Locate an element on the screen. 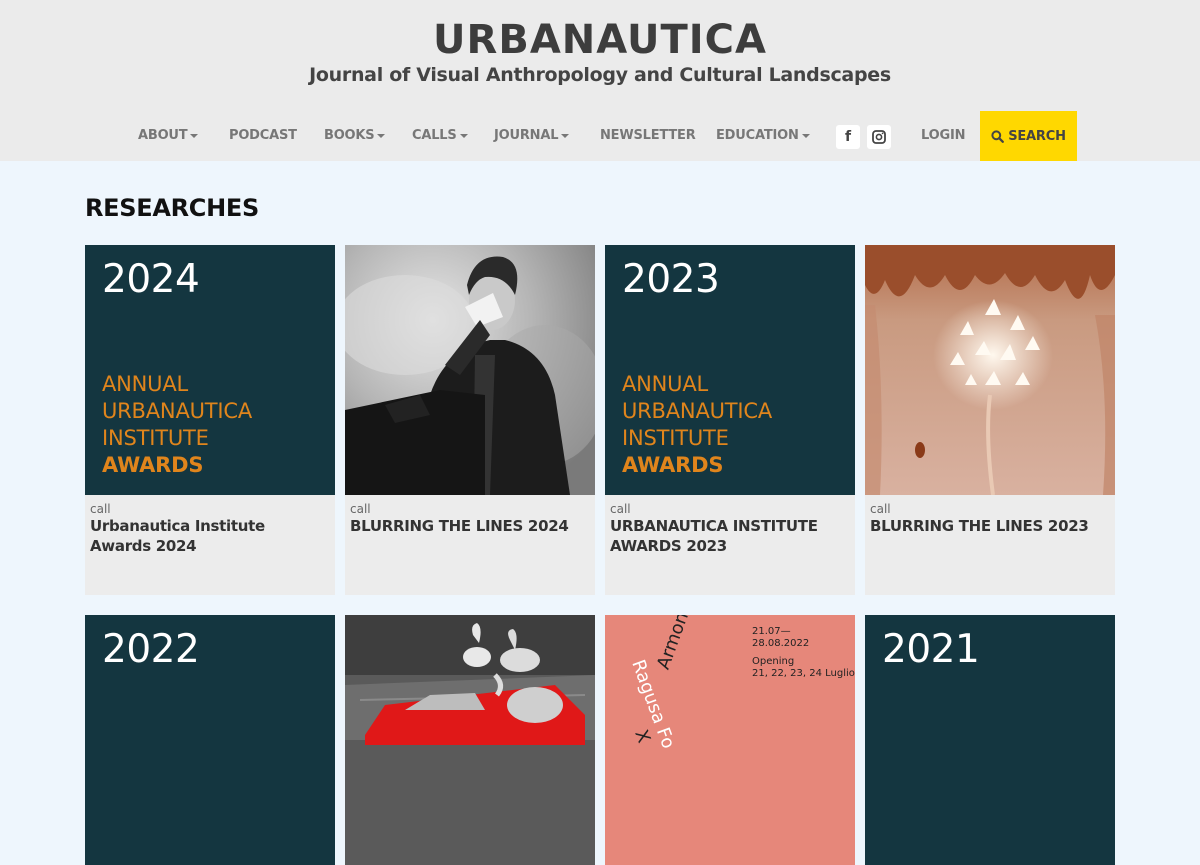 This screenshot has height=865, width=1200. nav-books: BOOKS is located at coordinates (355, 136).